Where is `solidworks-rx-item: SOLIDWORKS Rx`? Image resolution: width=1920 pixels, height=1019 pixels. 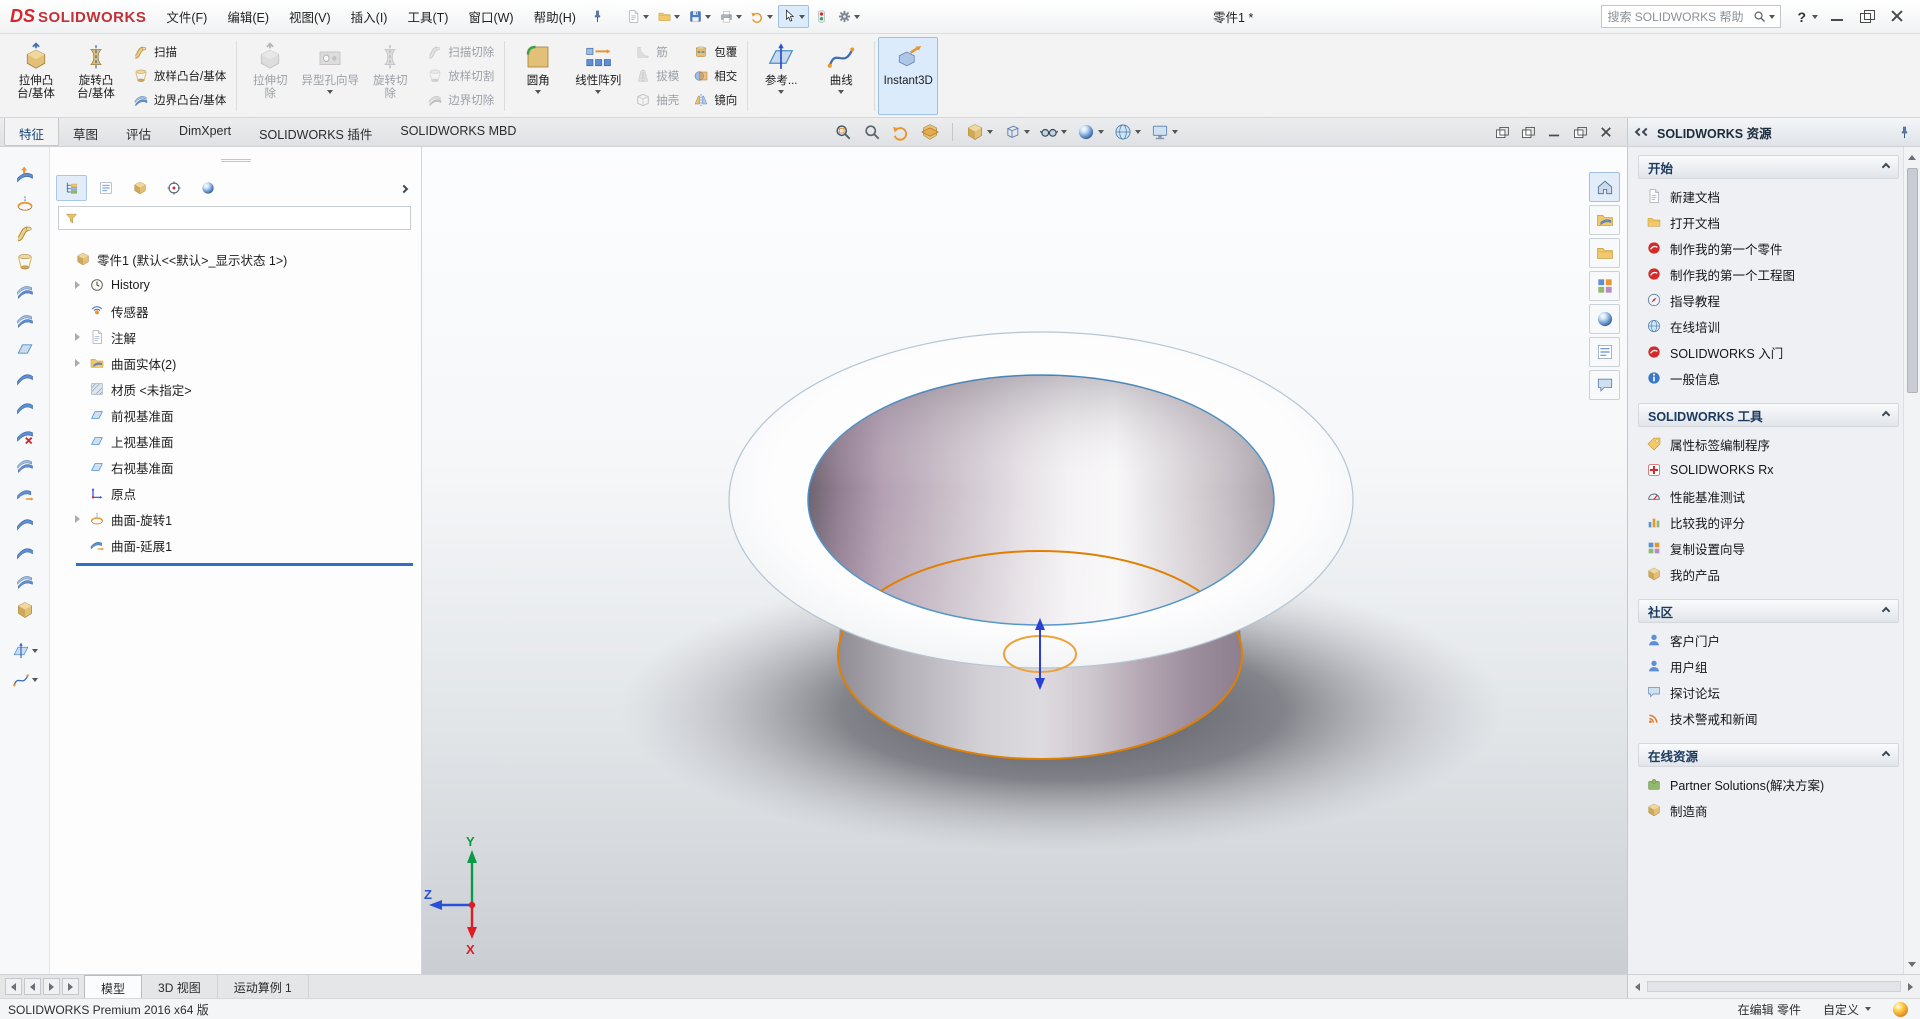 solidworks-rx-item: SOLIDWORKS Rx is located at coordinates (1768, 470).